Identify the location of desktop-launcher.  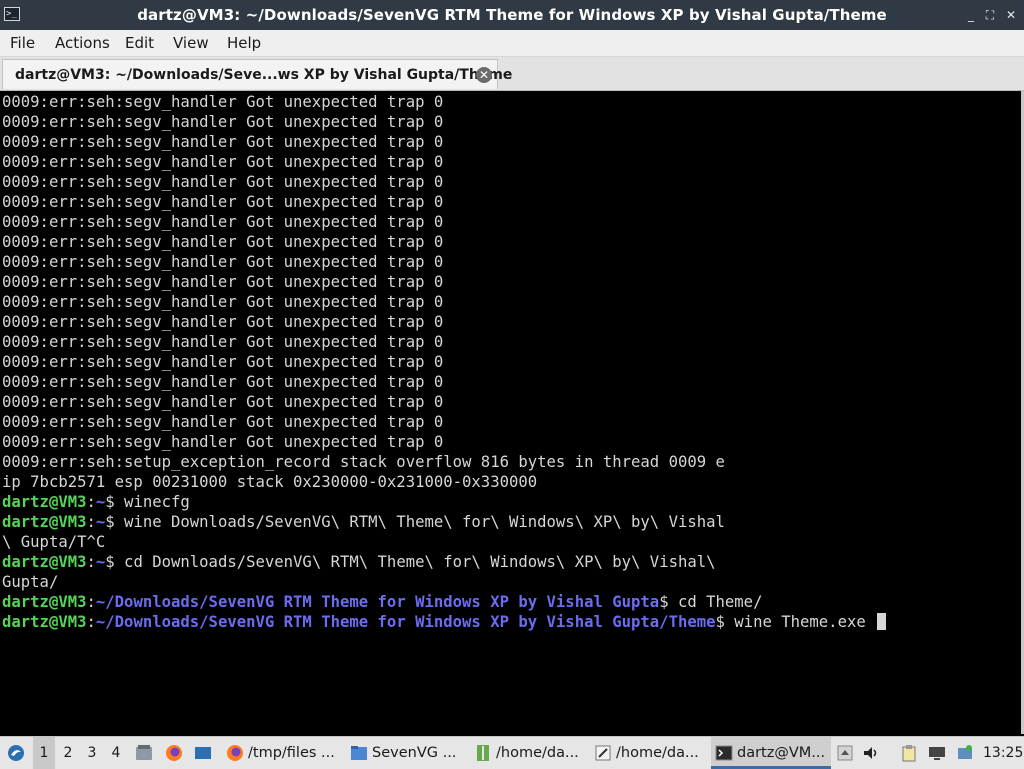
(203, 753).